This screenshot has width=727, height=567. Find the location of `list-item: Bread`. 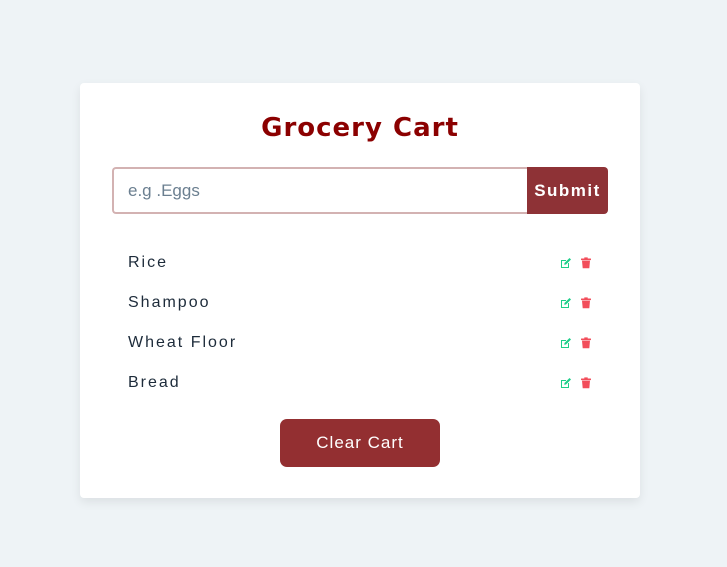

list-item: Bread is located at coordinates (360, 383).